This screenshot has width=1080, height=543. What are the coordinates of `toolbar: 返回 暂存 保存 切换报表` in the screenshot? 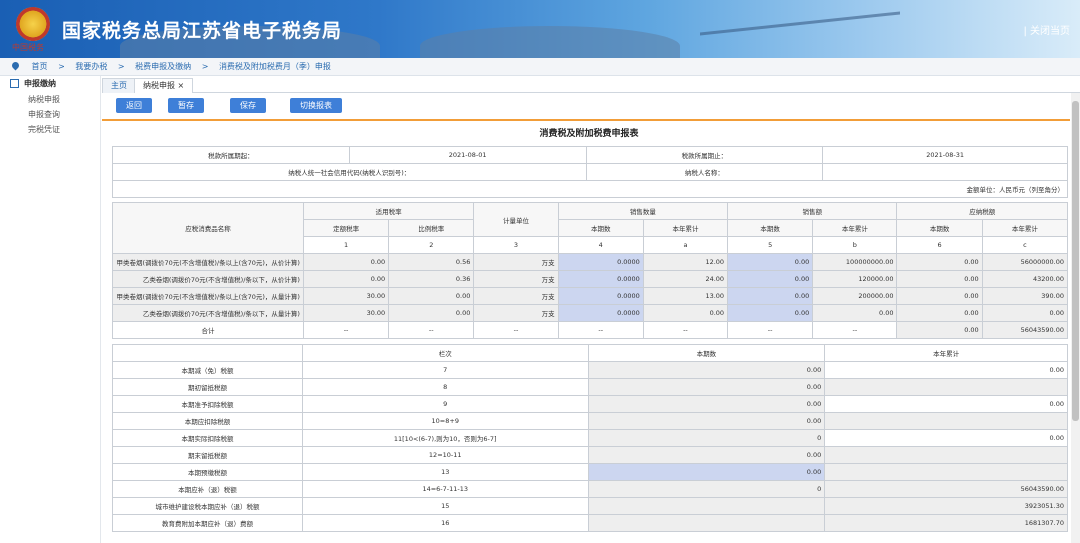 It's located at (586, 107).